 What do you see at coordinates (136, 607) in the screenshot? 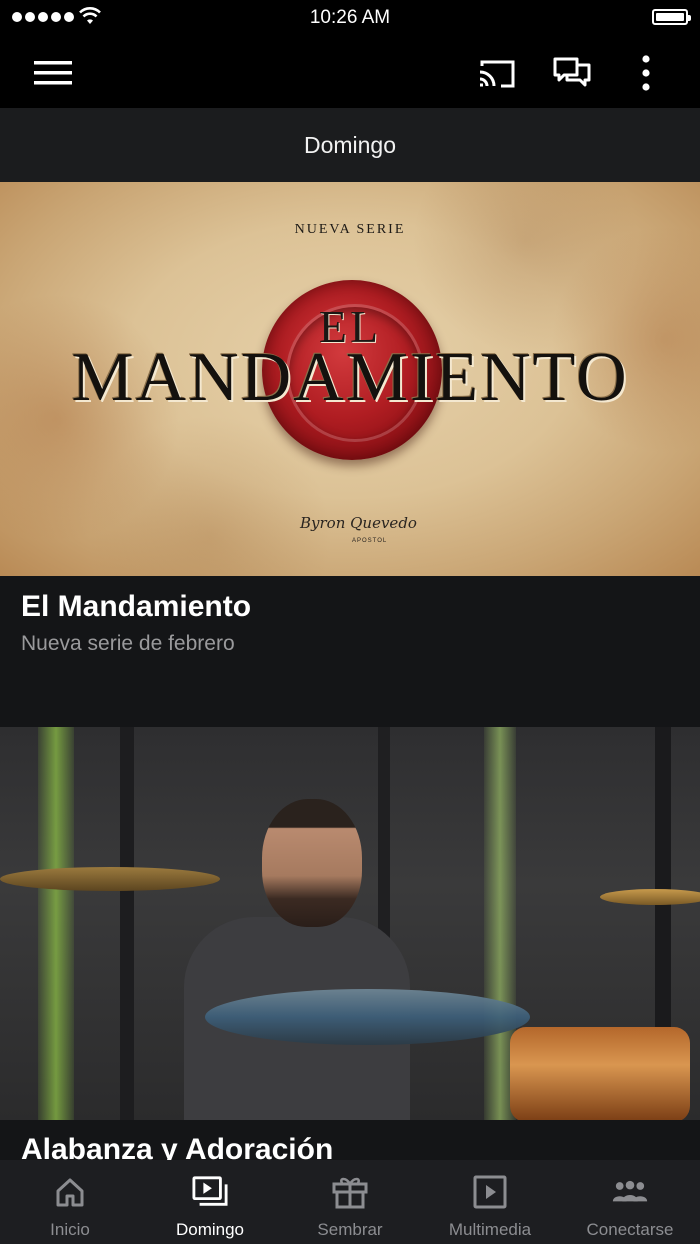
I see `card-title: El Mandamiento` at bounding box center [136, 607].